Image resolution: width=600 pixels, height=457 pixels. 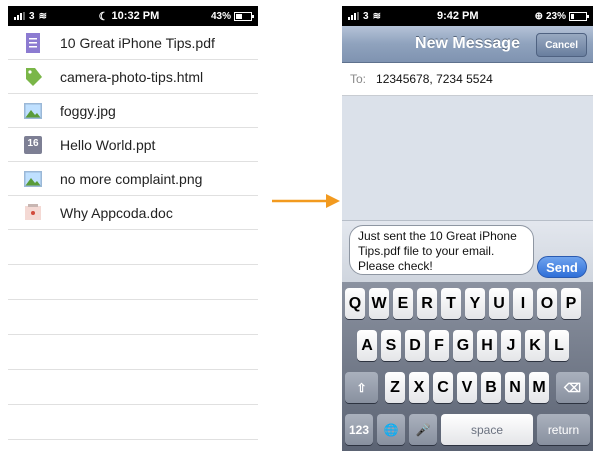 I want to click on message-thread-area, so click(x=467, y=158).